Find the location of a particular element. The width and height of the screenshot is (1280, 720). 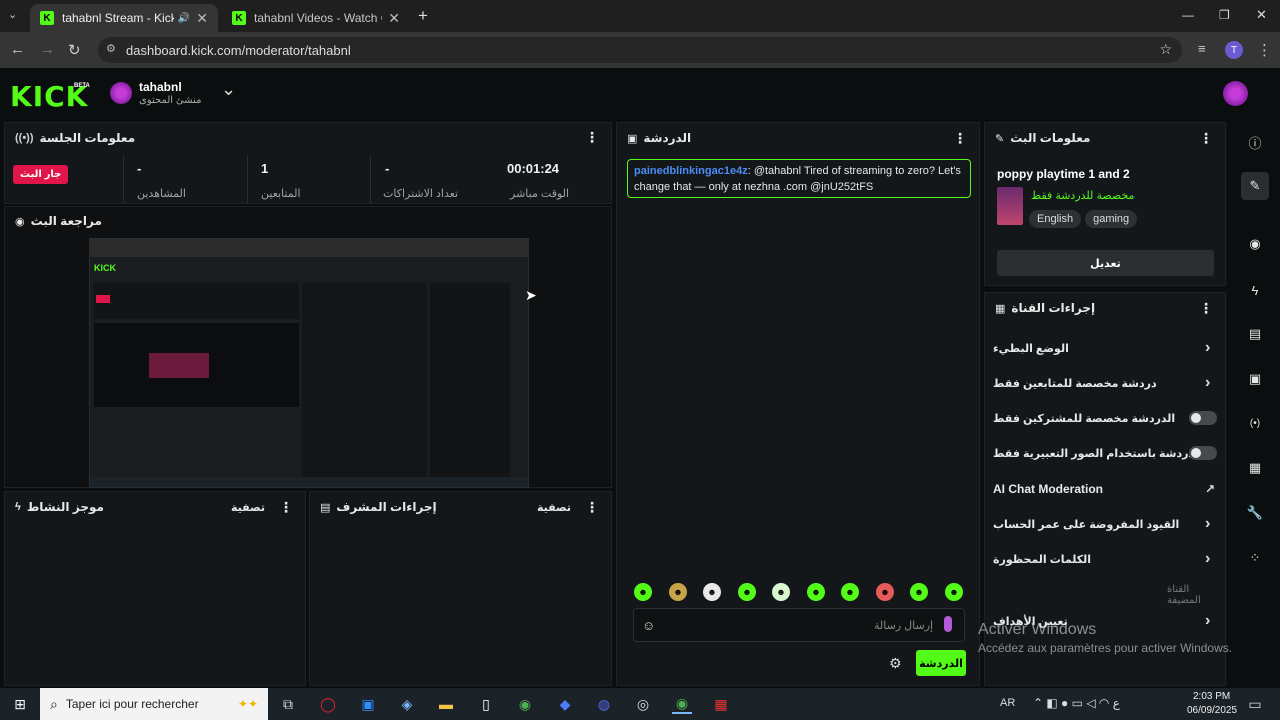

search-icon: ⌕ is located at coordinates (54, 703).